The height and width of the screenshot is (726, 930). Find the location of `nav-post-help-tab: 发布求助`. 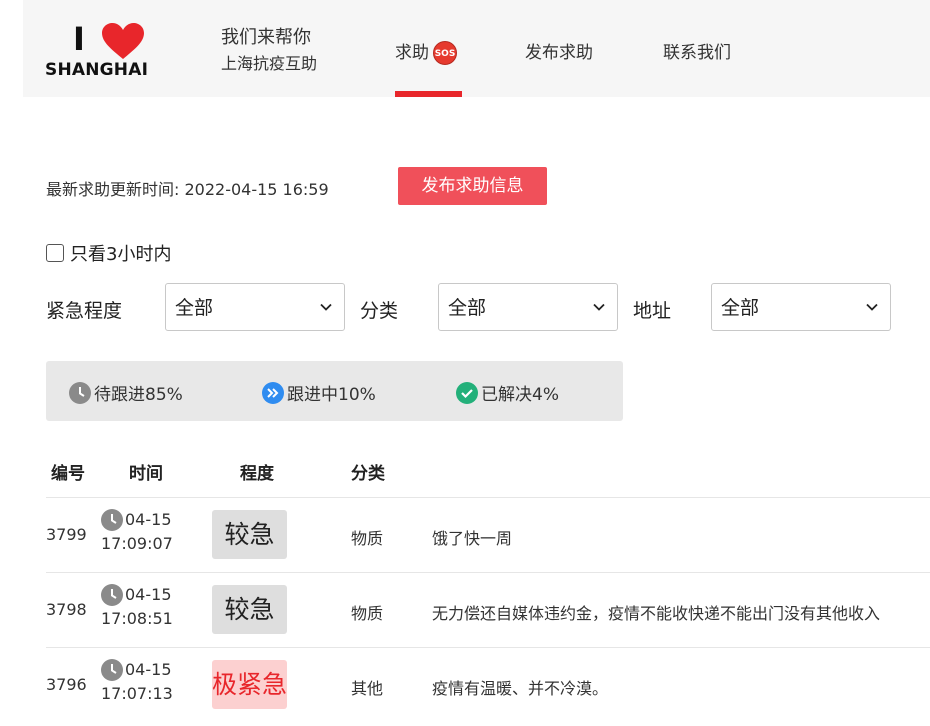

nav-post-help-tab: 发布求助 is located at coordinates (559, 50).